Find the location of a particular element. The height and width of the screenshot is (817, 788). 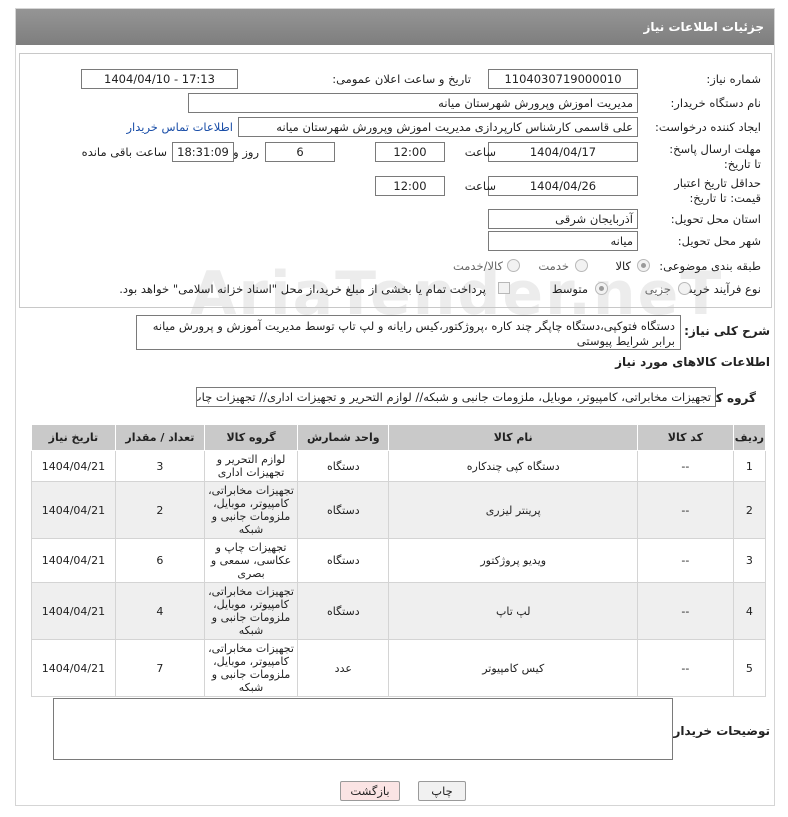

remaining-label: ساعت باقی مانده is located at coordinates (124, 152).